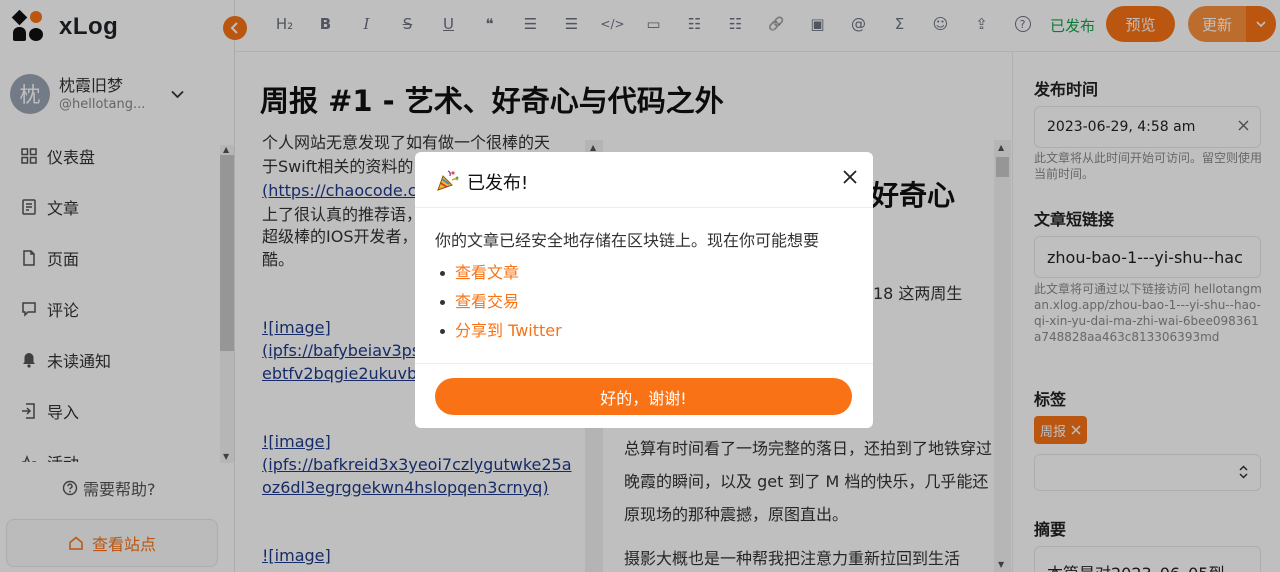  I want to click on dialog-message: 你的文章已经安全地存储在区块链上。现在你可能想要, so click(627, 240).